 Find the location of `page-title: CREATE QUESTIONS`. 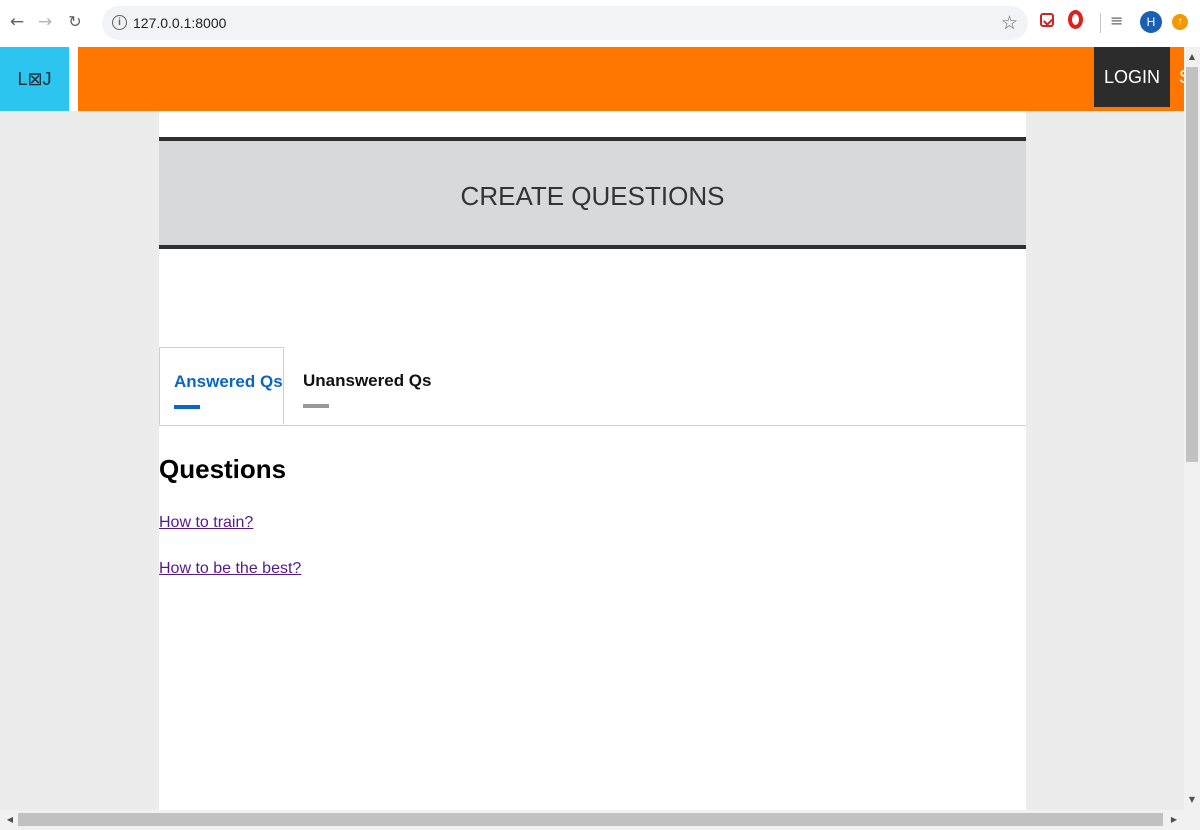

page-title: CREATE QUESTIONS is located at coordinates (592, 196).